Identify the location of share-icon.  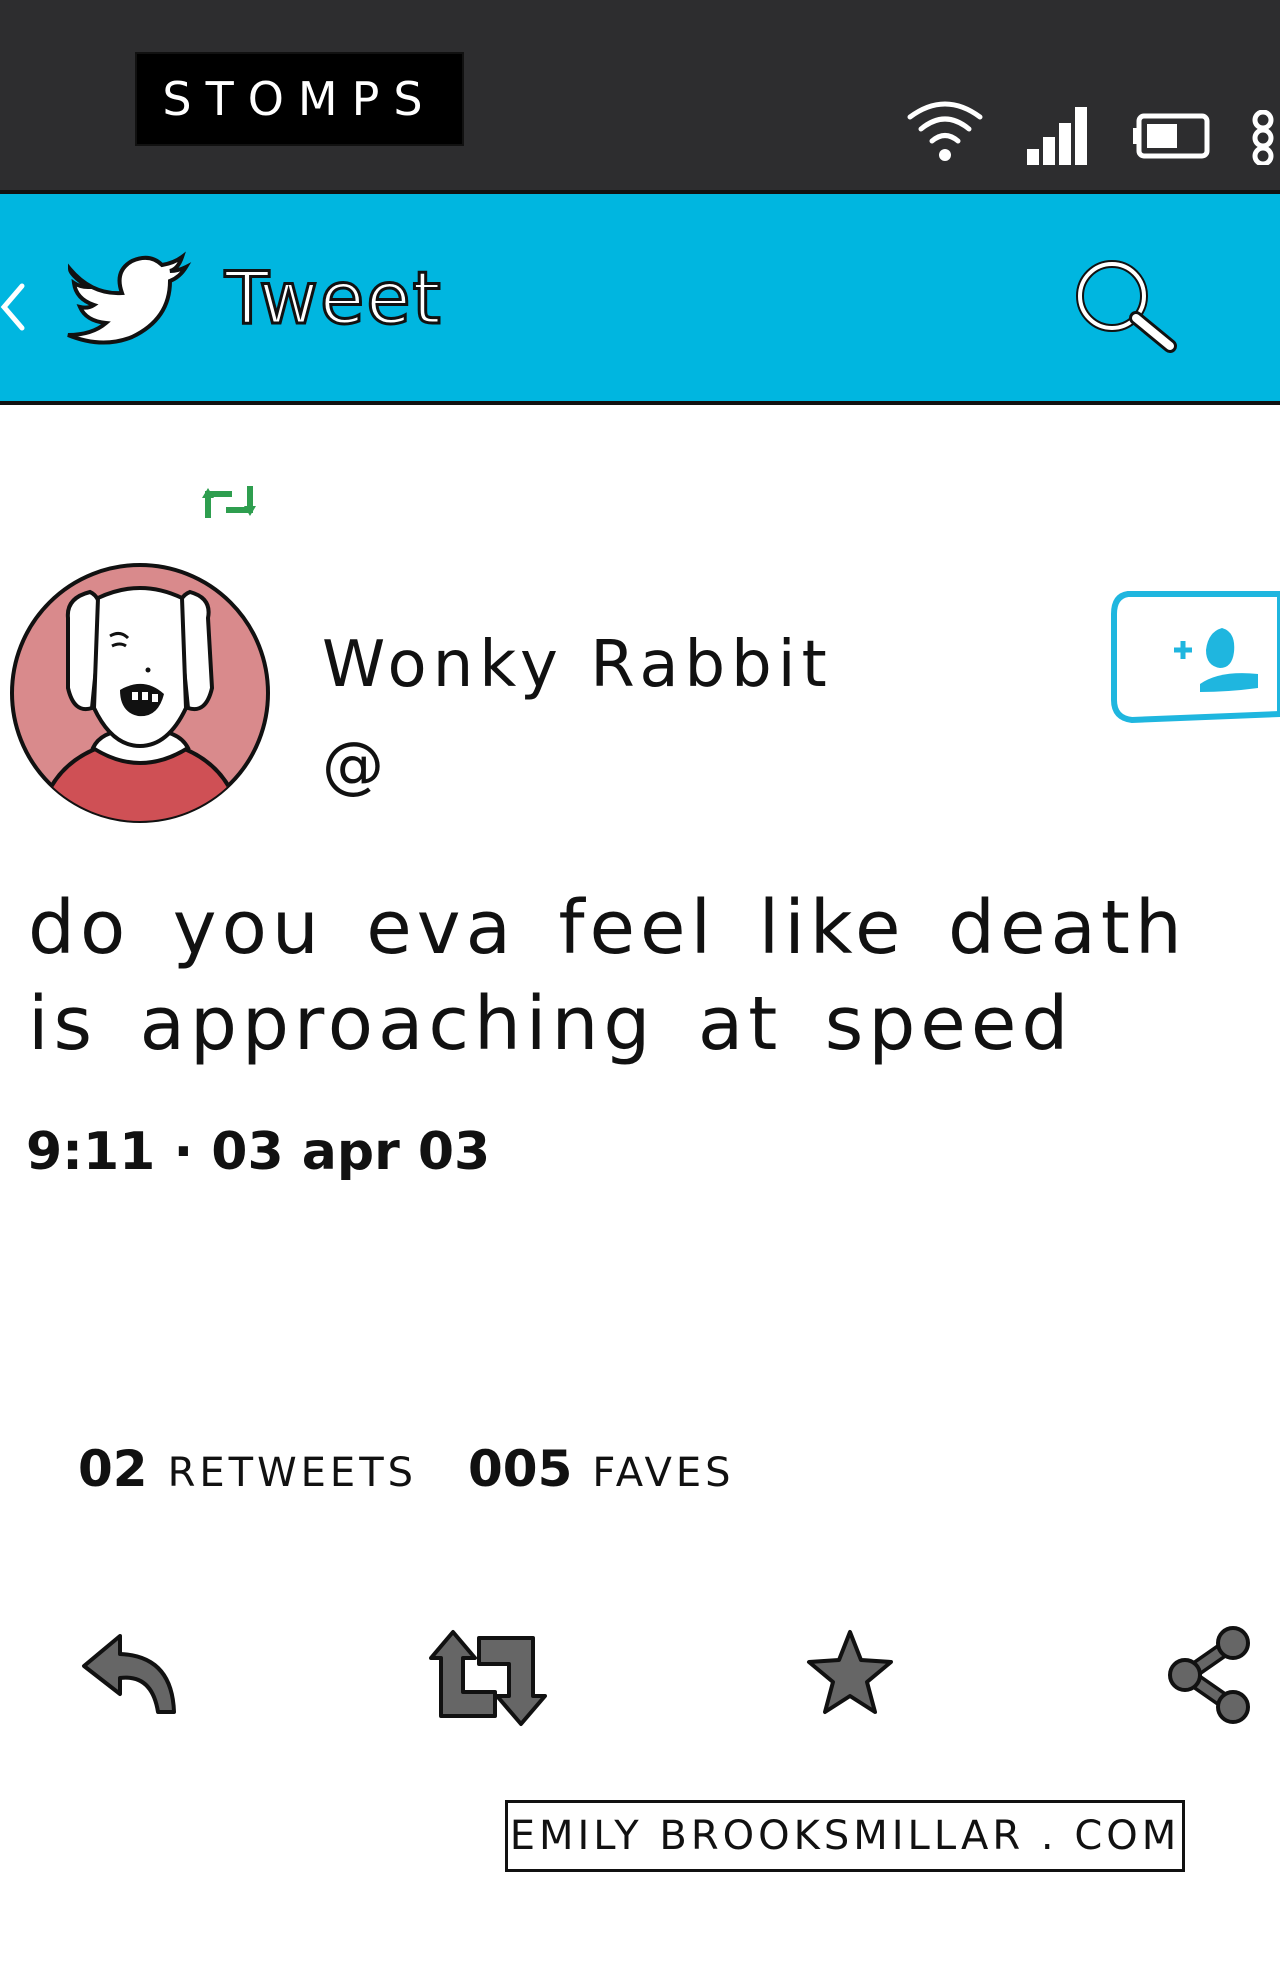
(1210, 1675).